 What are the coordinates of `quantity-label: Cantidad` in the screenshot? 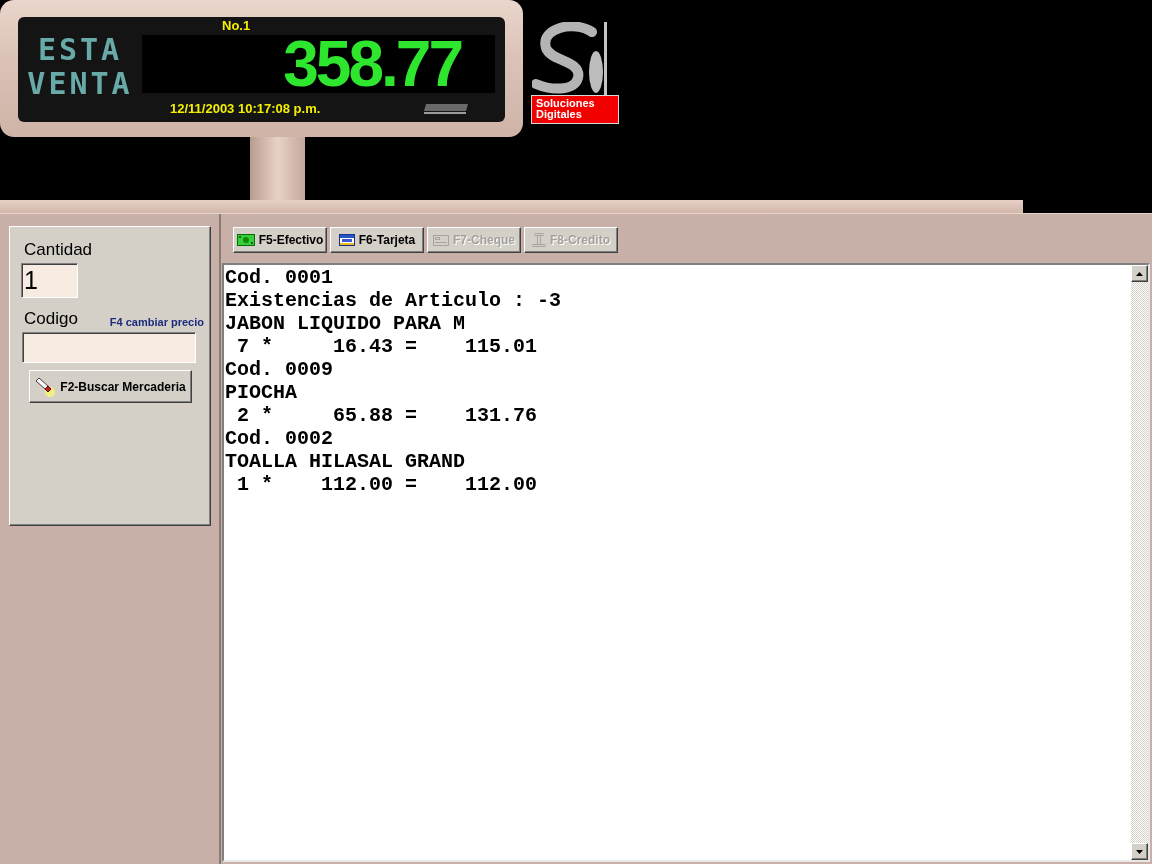 It's located at (58, 250).